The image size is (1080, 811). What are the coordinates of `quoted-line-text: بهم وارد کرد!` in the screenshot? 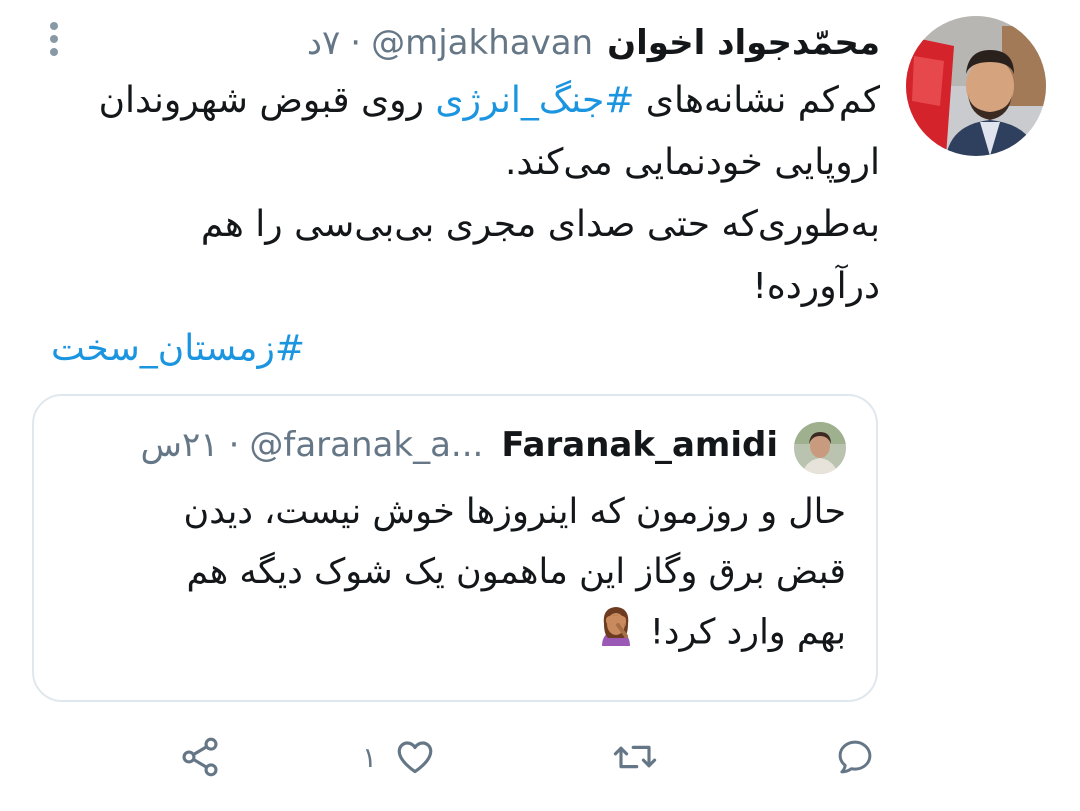 It's located at (747, 632).